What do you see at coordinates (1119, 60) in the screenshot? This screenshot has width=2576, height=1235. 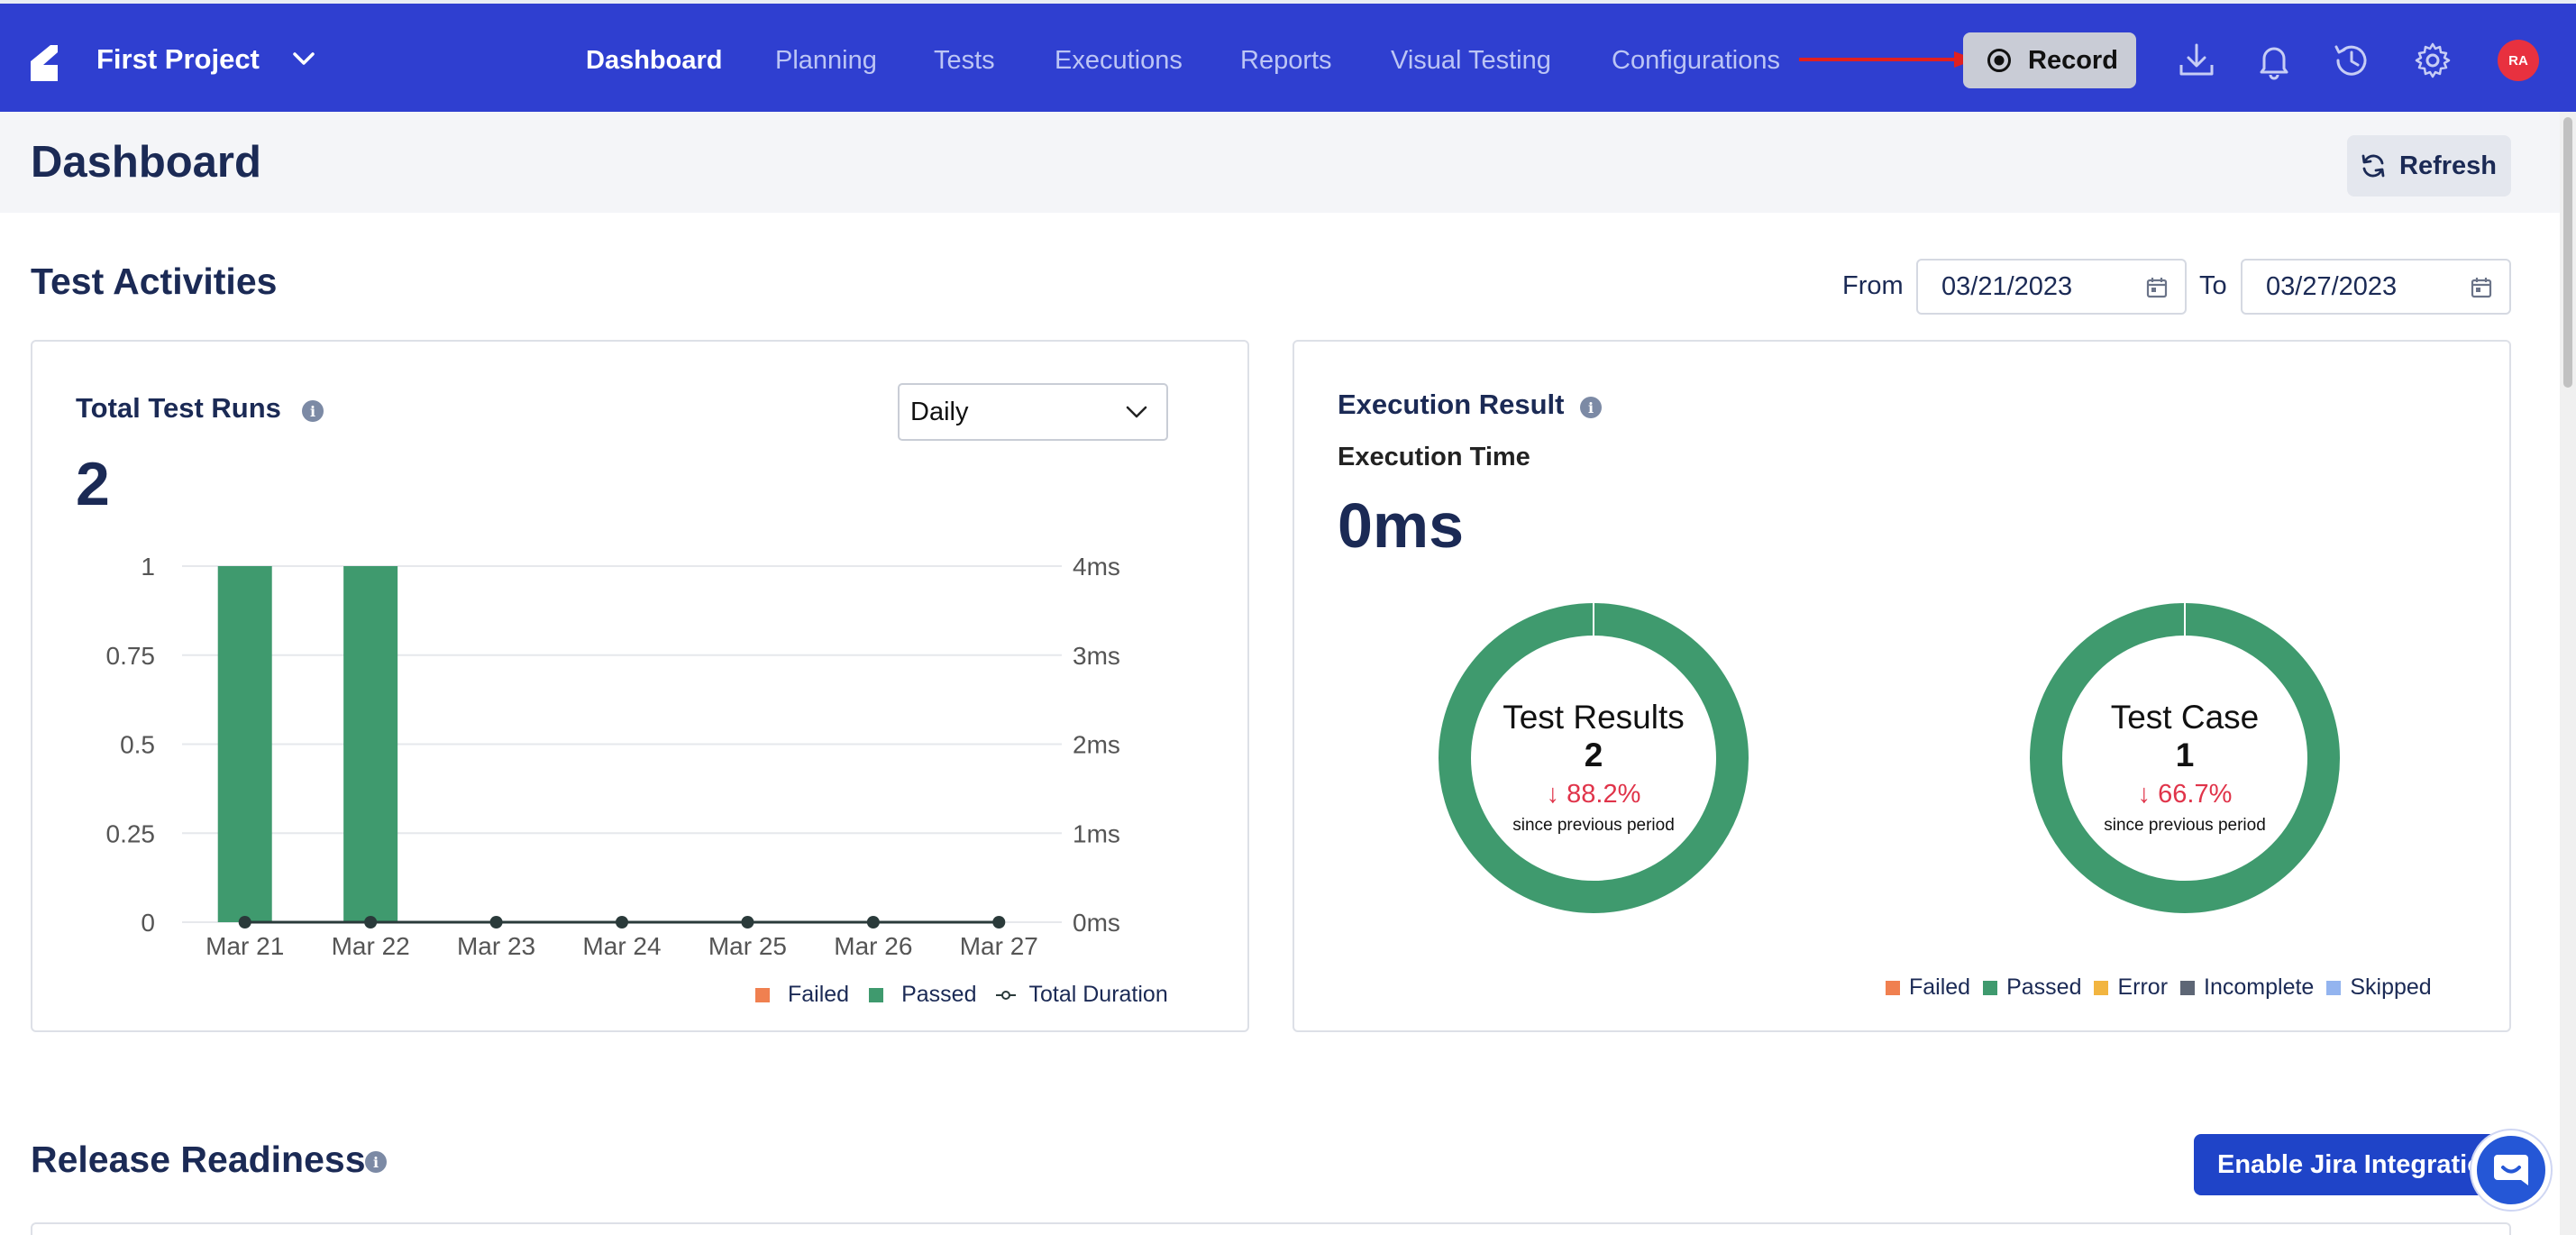 I see `tab-executions: Executions` at bounding box center [1119, 60].